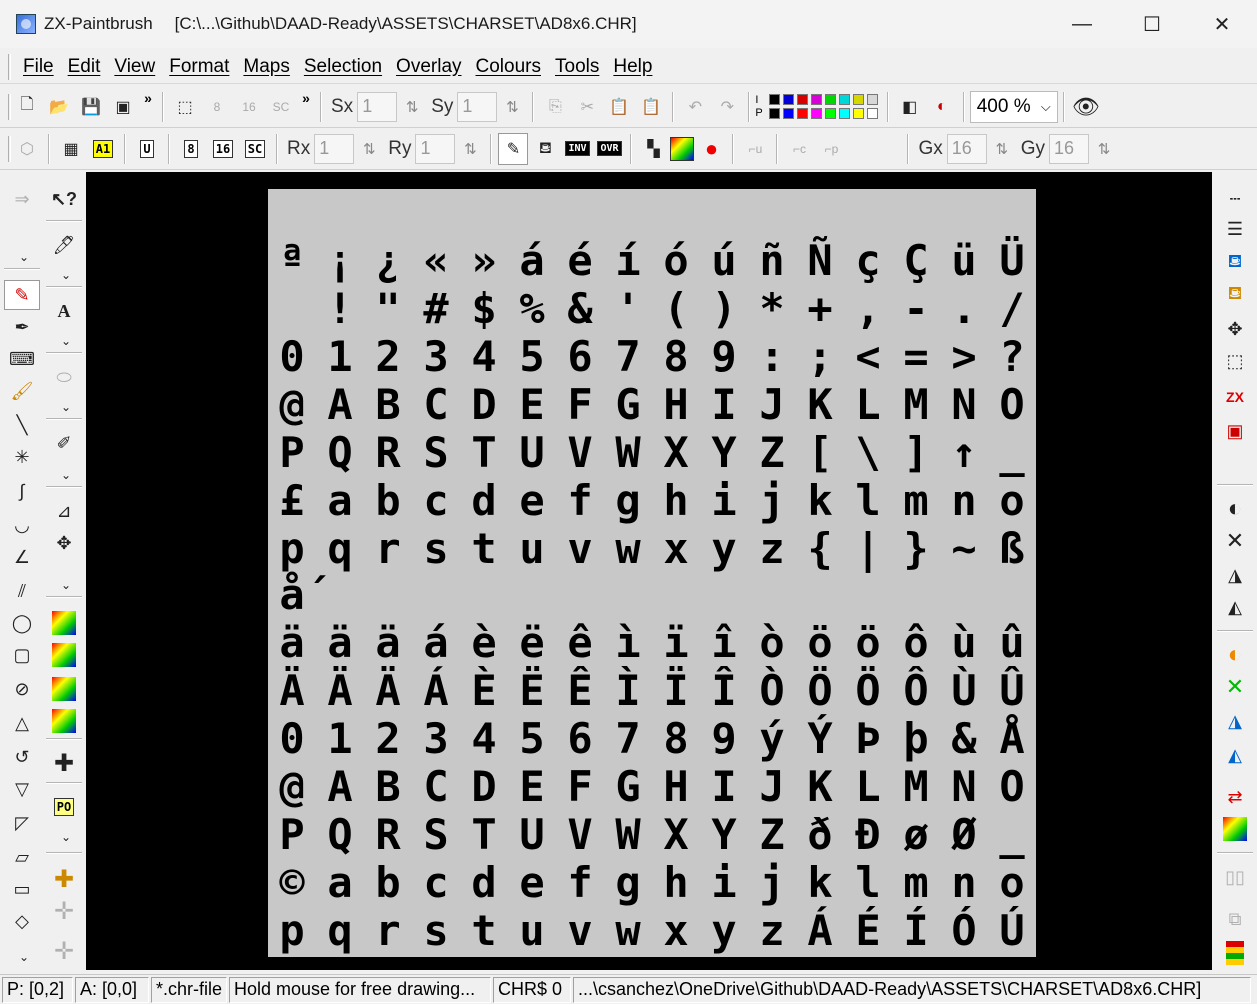 The image size is (1257, 1004). I want to click on flip-v-icon: ◭, so click(1235, 607).